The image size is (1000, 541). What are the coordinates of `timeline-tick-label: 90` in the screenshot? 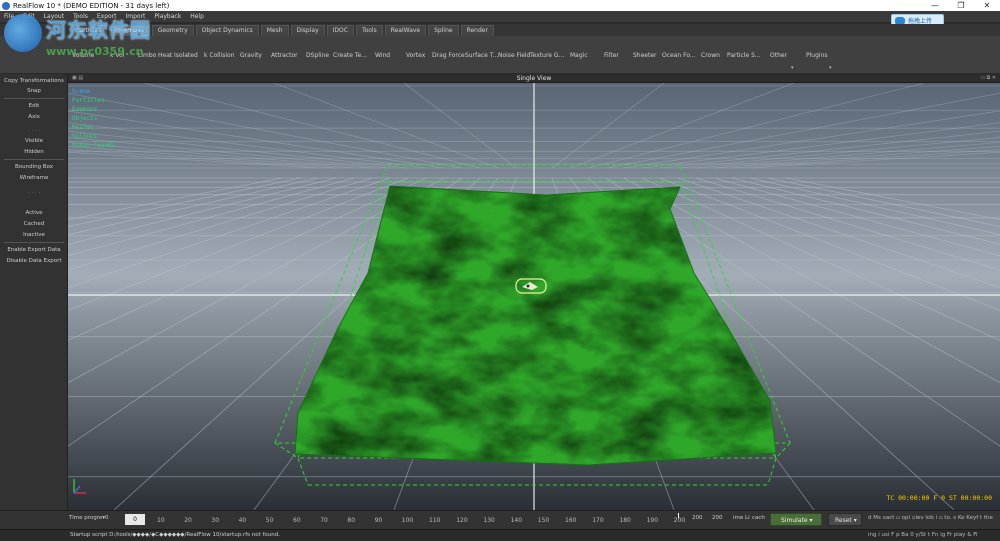 It's located at (378, 520).